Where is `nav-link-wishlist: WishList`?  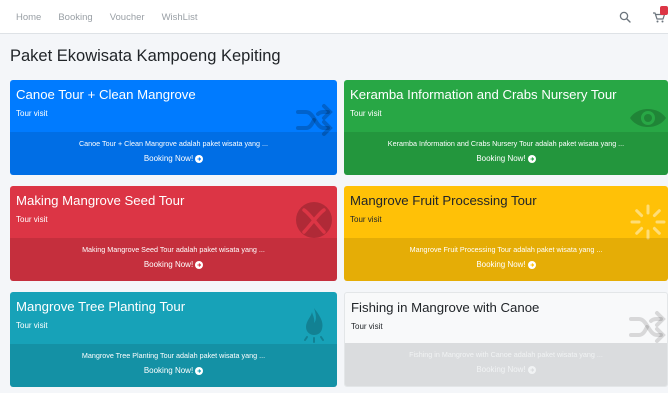 nav-link-wishlist: WishList is located at coordinates (180, 17).